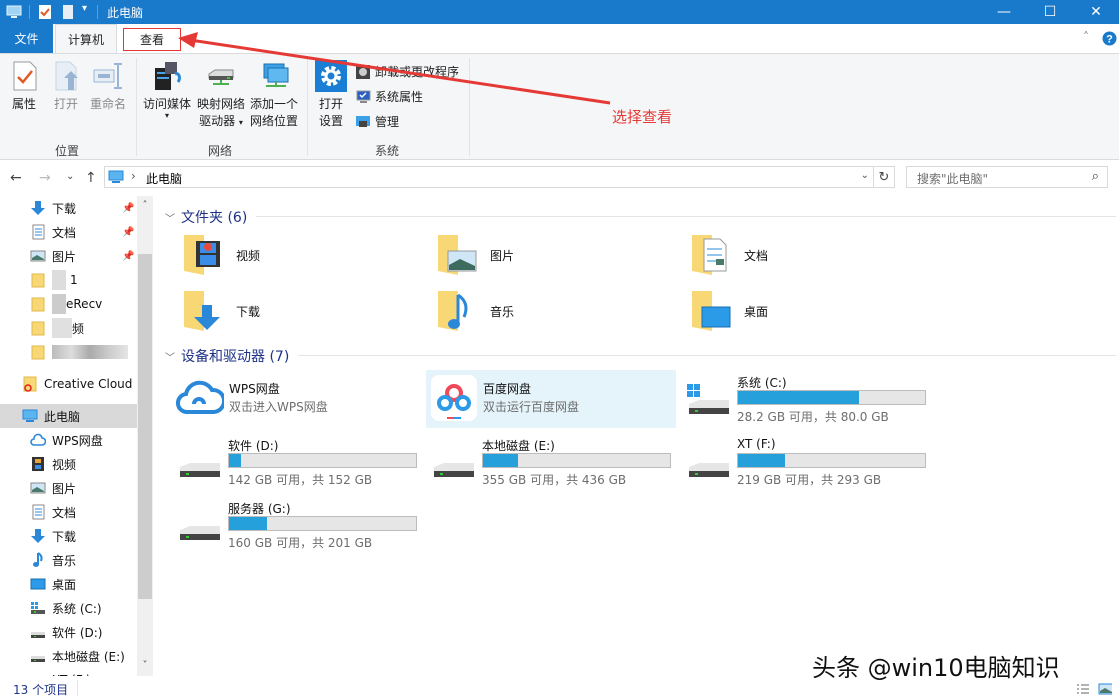 The image size is (1119, 700). What do you see at coordinates (200, 397) in the screenshot?
I see `wps-cloud-icon` at bounding box center [200, 397].